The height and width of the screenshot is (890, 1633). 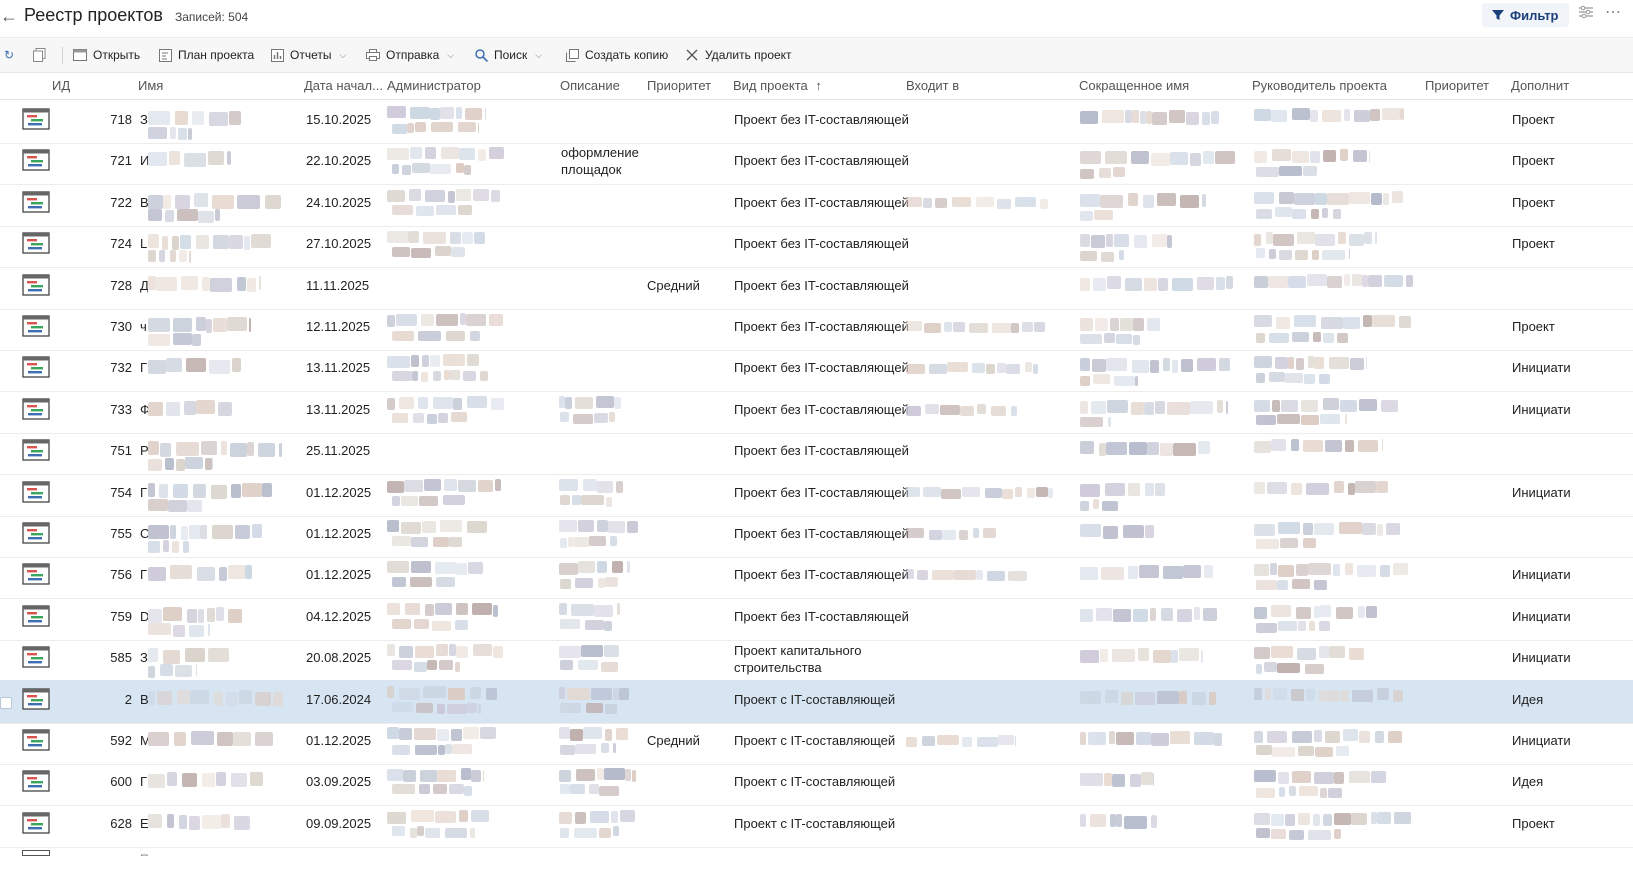 I want to click on table-row: 2 В 17.06.2024 Проект с IT-составляющей Идея, so click(x=816, y=701).